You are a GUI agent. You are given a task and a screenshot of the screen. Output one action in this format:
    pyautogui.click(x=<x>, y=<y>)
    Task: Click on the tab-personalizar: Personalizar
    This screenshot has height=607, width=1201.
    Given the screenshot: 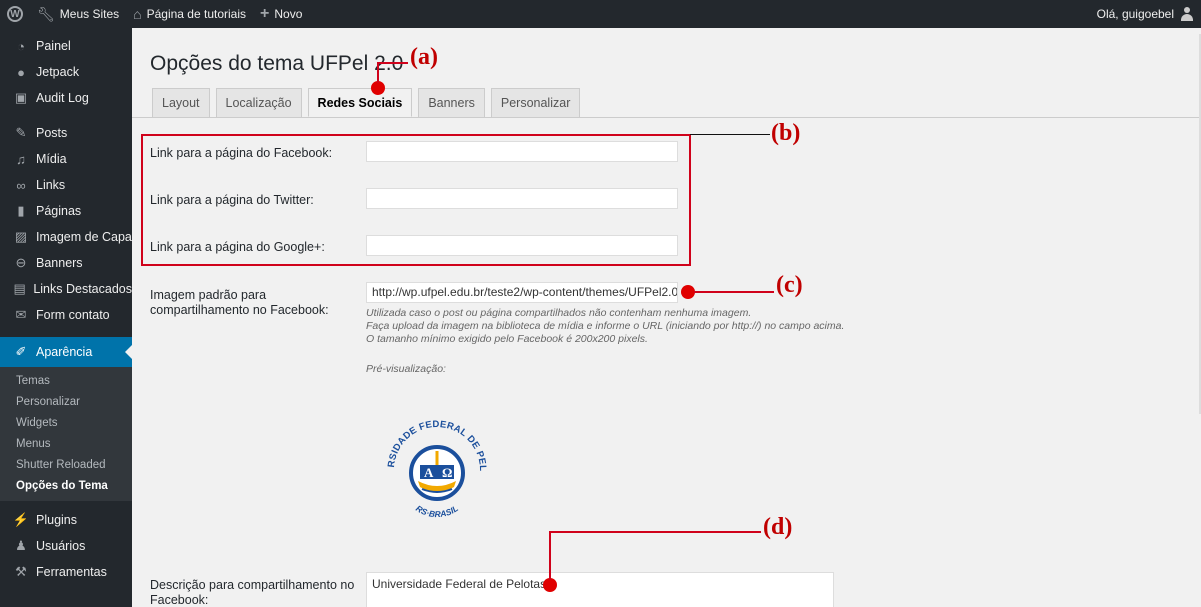 What is the action you would take?
    pyautogui.click(x=535, y=102)
    